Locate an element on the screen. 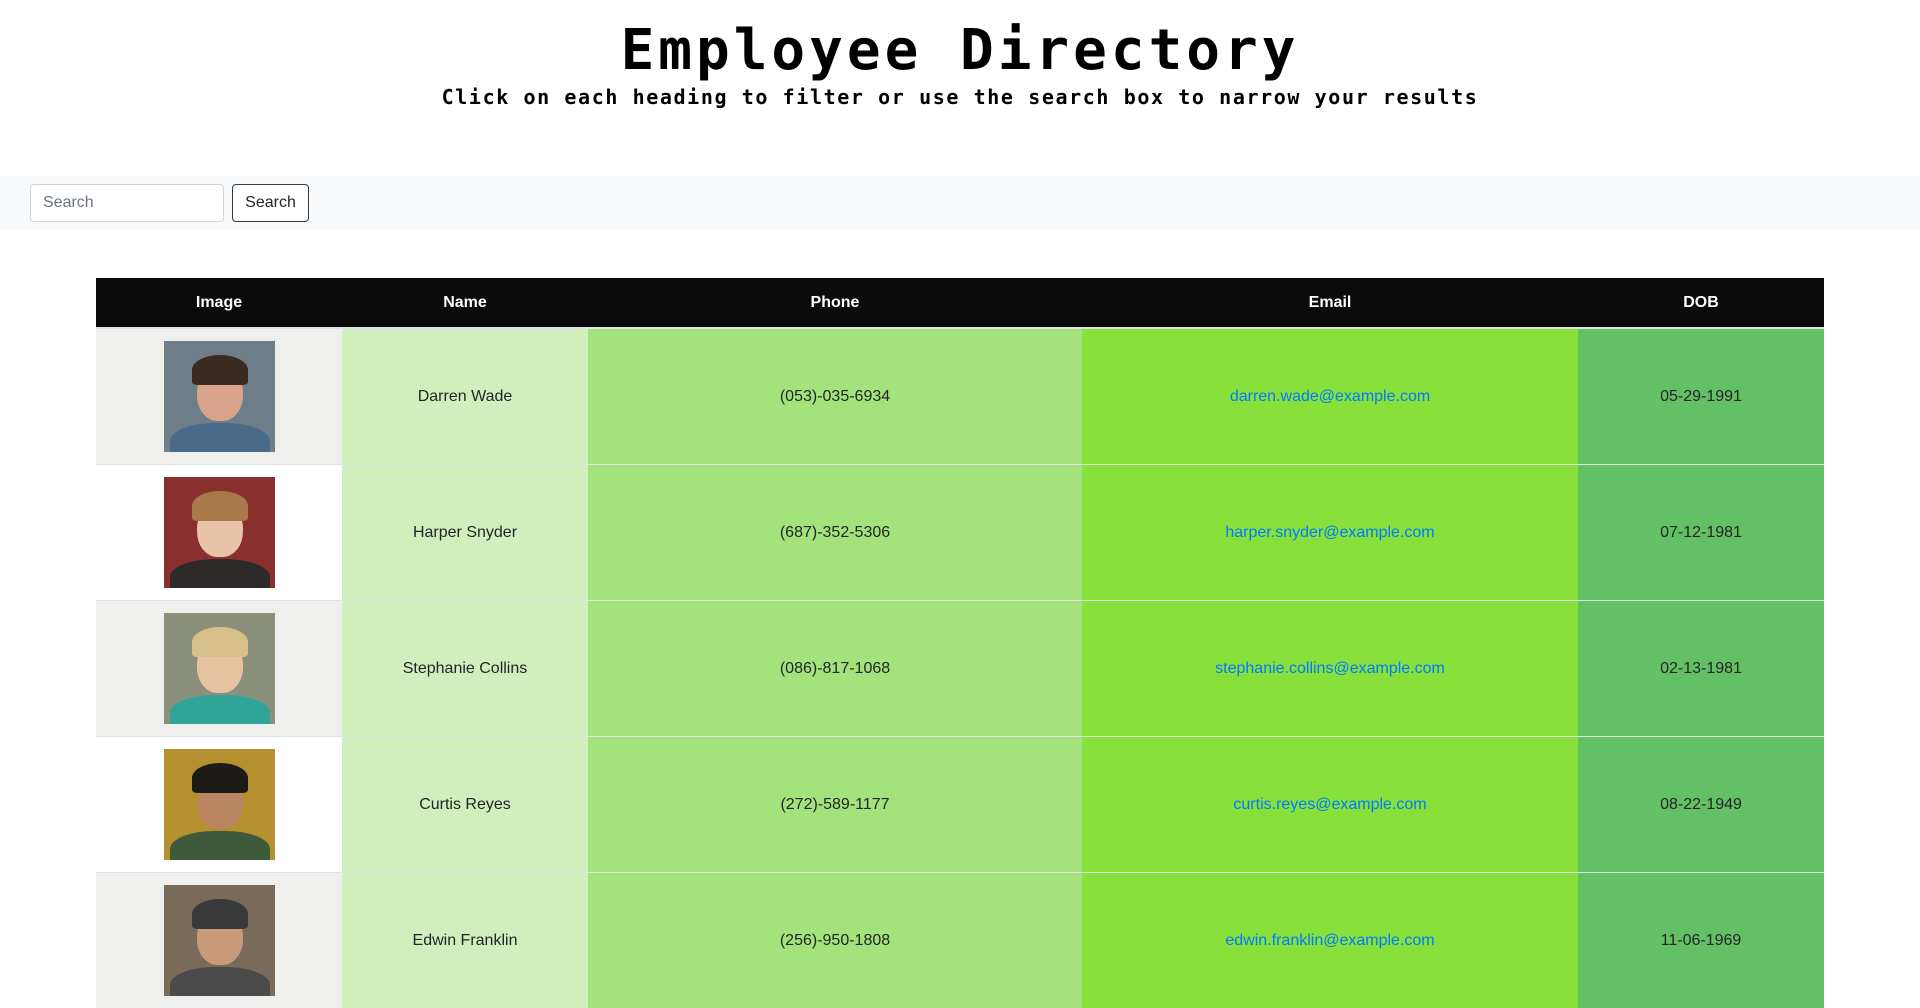 The width and height of the screenshot is (1920, 1008). search-bar: Search is located at coordinates (960, 203).